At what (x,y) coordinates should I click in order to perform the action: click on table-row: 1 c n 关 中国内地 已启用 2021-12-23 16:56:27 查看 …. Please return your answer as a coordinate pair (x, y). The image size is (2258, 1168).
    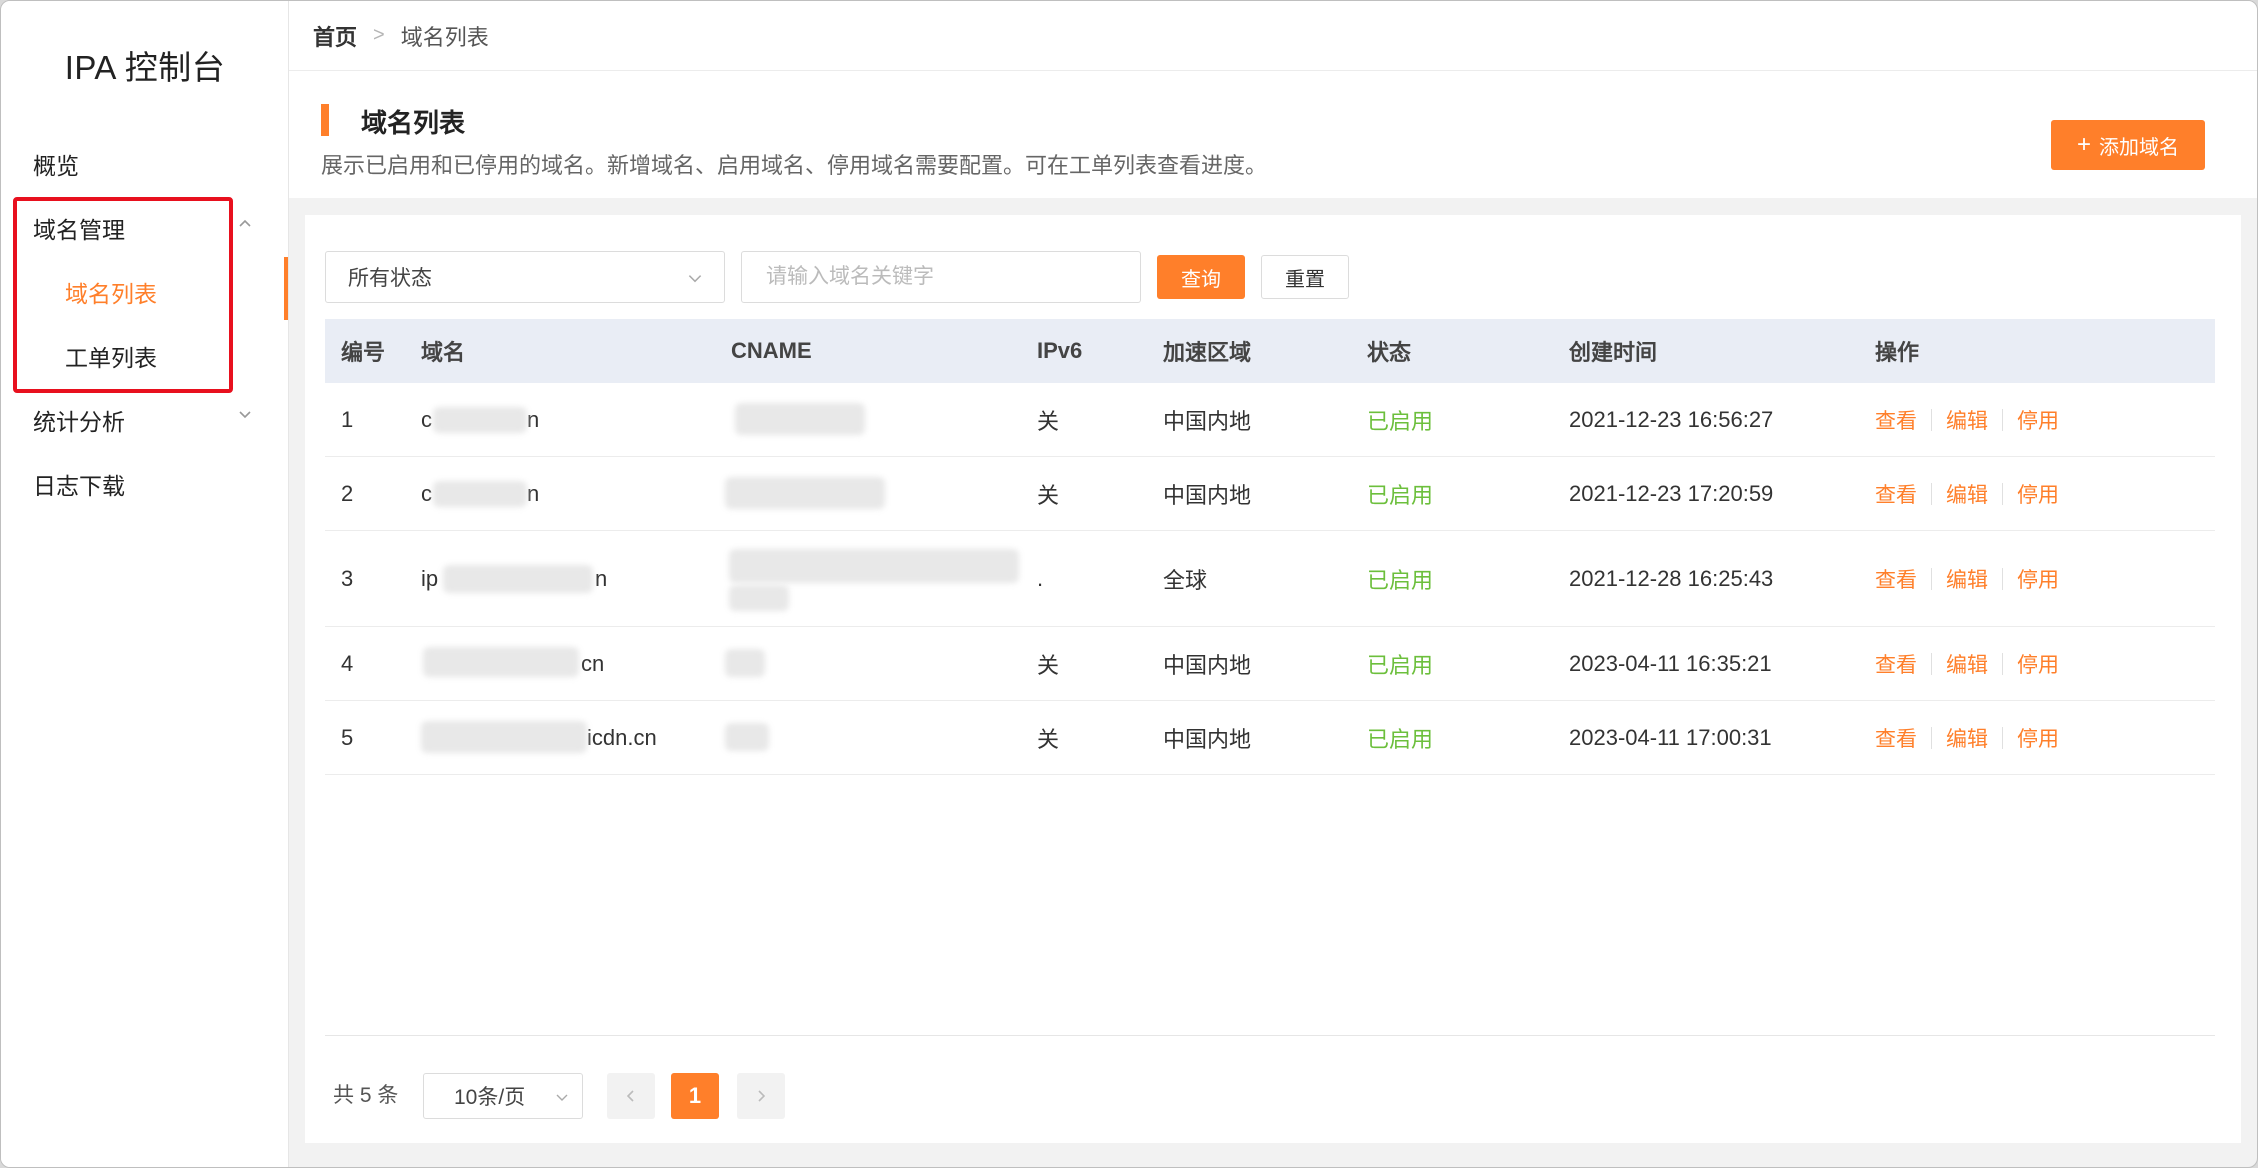
    Looking at the image, I should click on (1270, 420).